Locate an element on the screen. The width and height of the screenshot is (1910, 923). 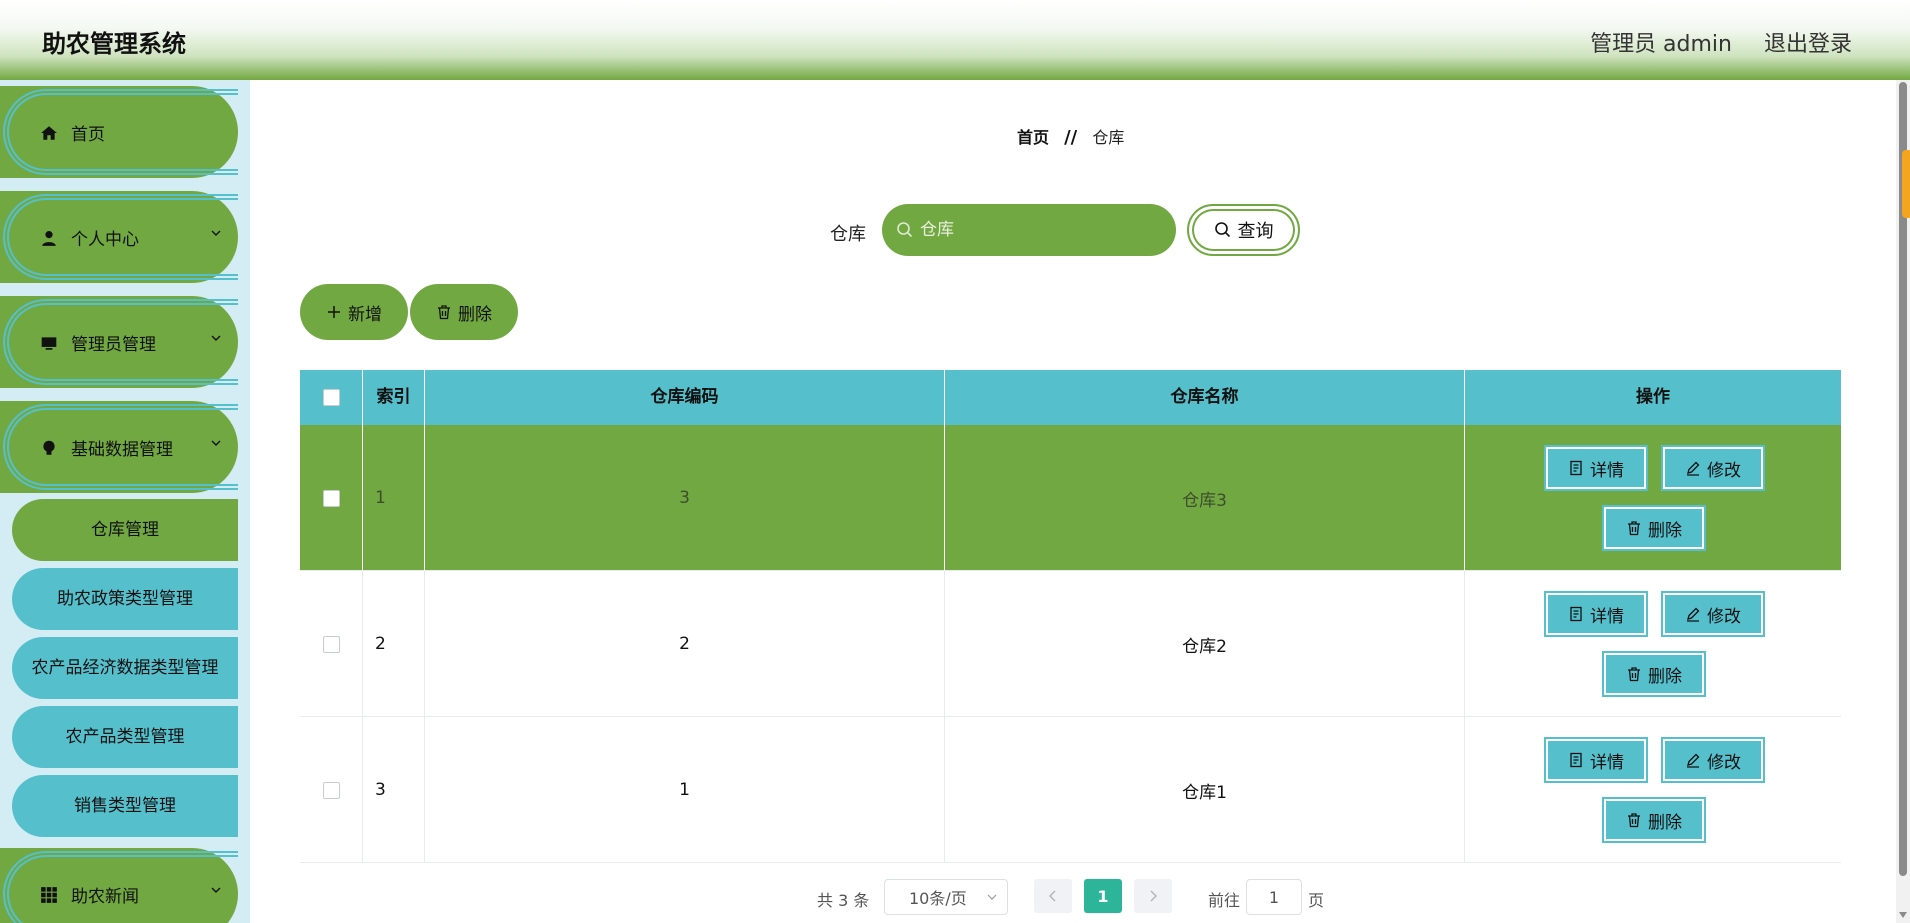
cell-code: 3 is located at coordinates (685, 498).